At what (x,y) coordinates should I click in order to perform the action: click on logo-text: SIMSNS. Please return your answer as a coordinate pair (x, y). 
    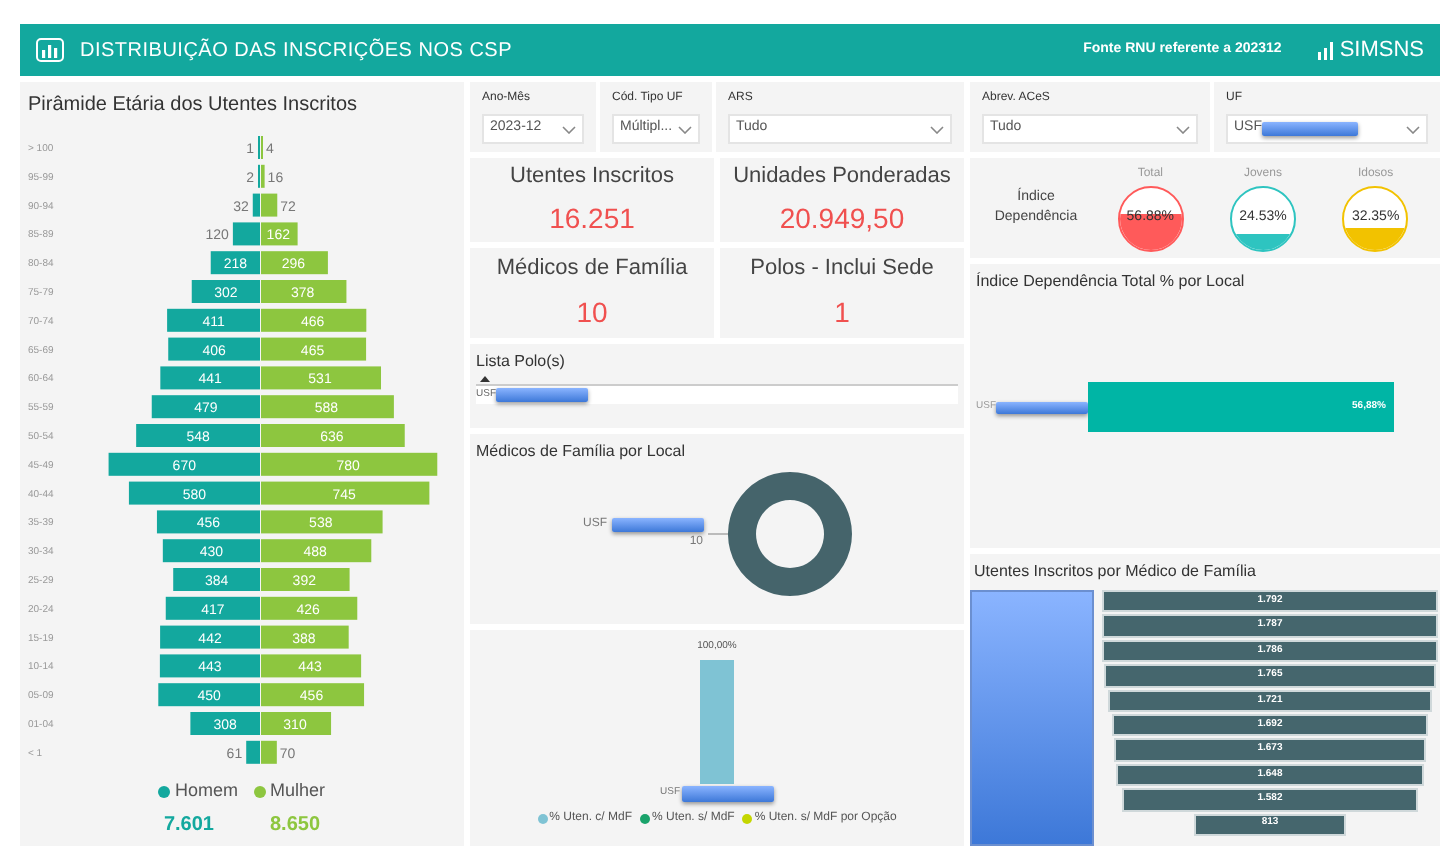
    Looking at the image, I should click on (1381, 50).